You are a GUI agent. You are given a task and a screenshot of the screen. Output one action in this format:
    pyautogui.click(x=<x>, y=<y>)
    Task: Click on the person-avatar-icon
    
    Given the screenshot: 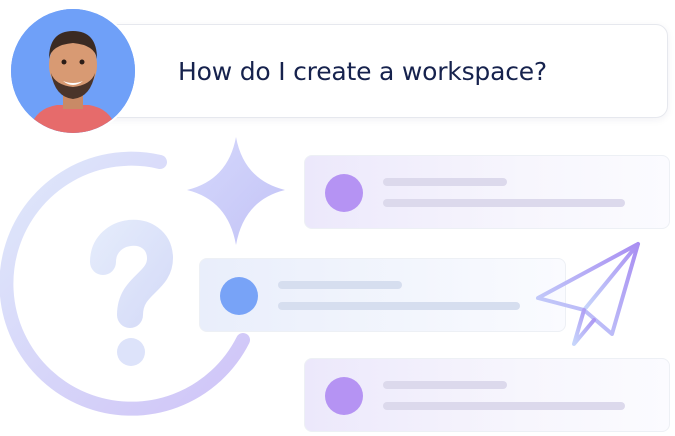 What is the action you would take?
    pyautogui.click(x=73, y=71)
    